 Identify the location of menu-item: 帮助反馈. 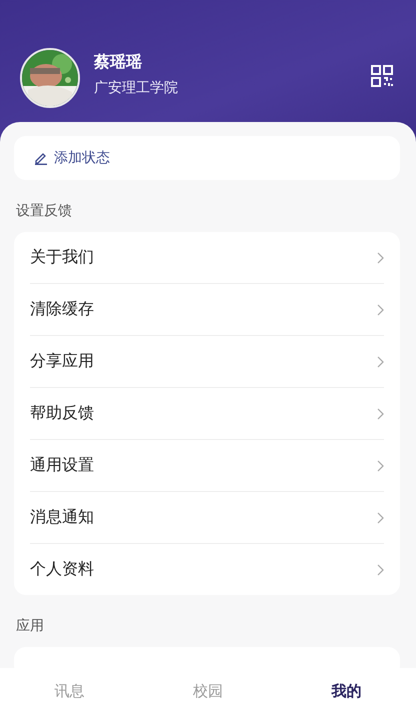
(62, 413).